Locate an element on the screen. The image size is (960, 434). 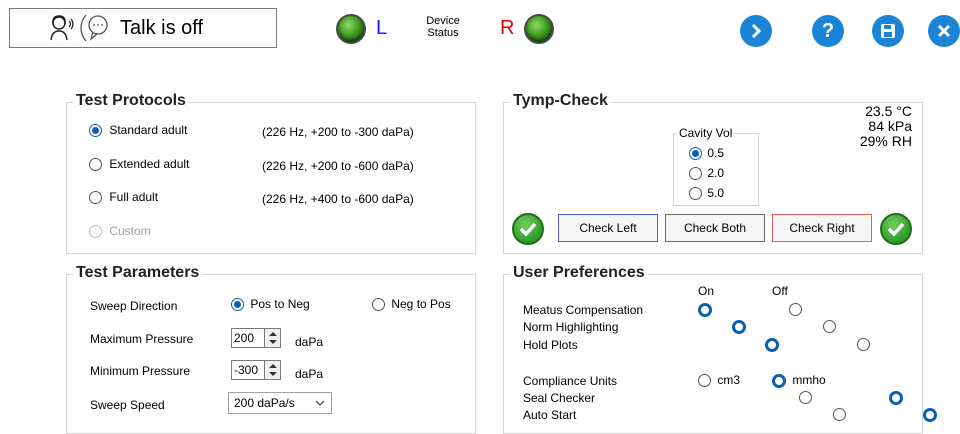
protocol-extended-adult: Extended adult is located at coordinates (139, 164).